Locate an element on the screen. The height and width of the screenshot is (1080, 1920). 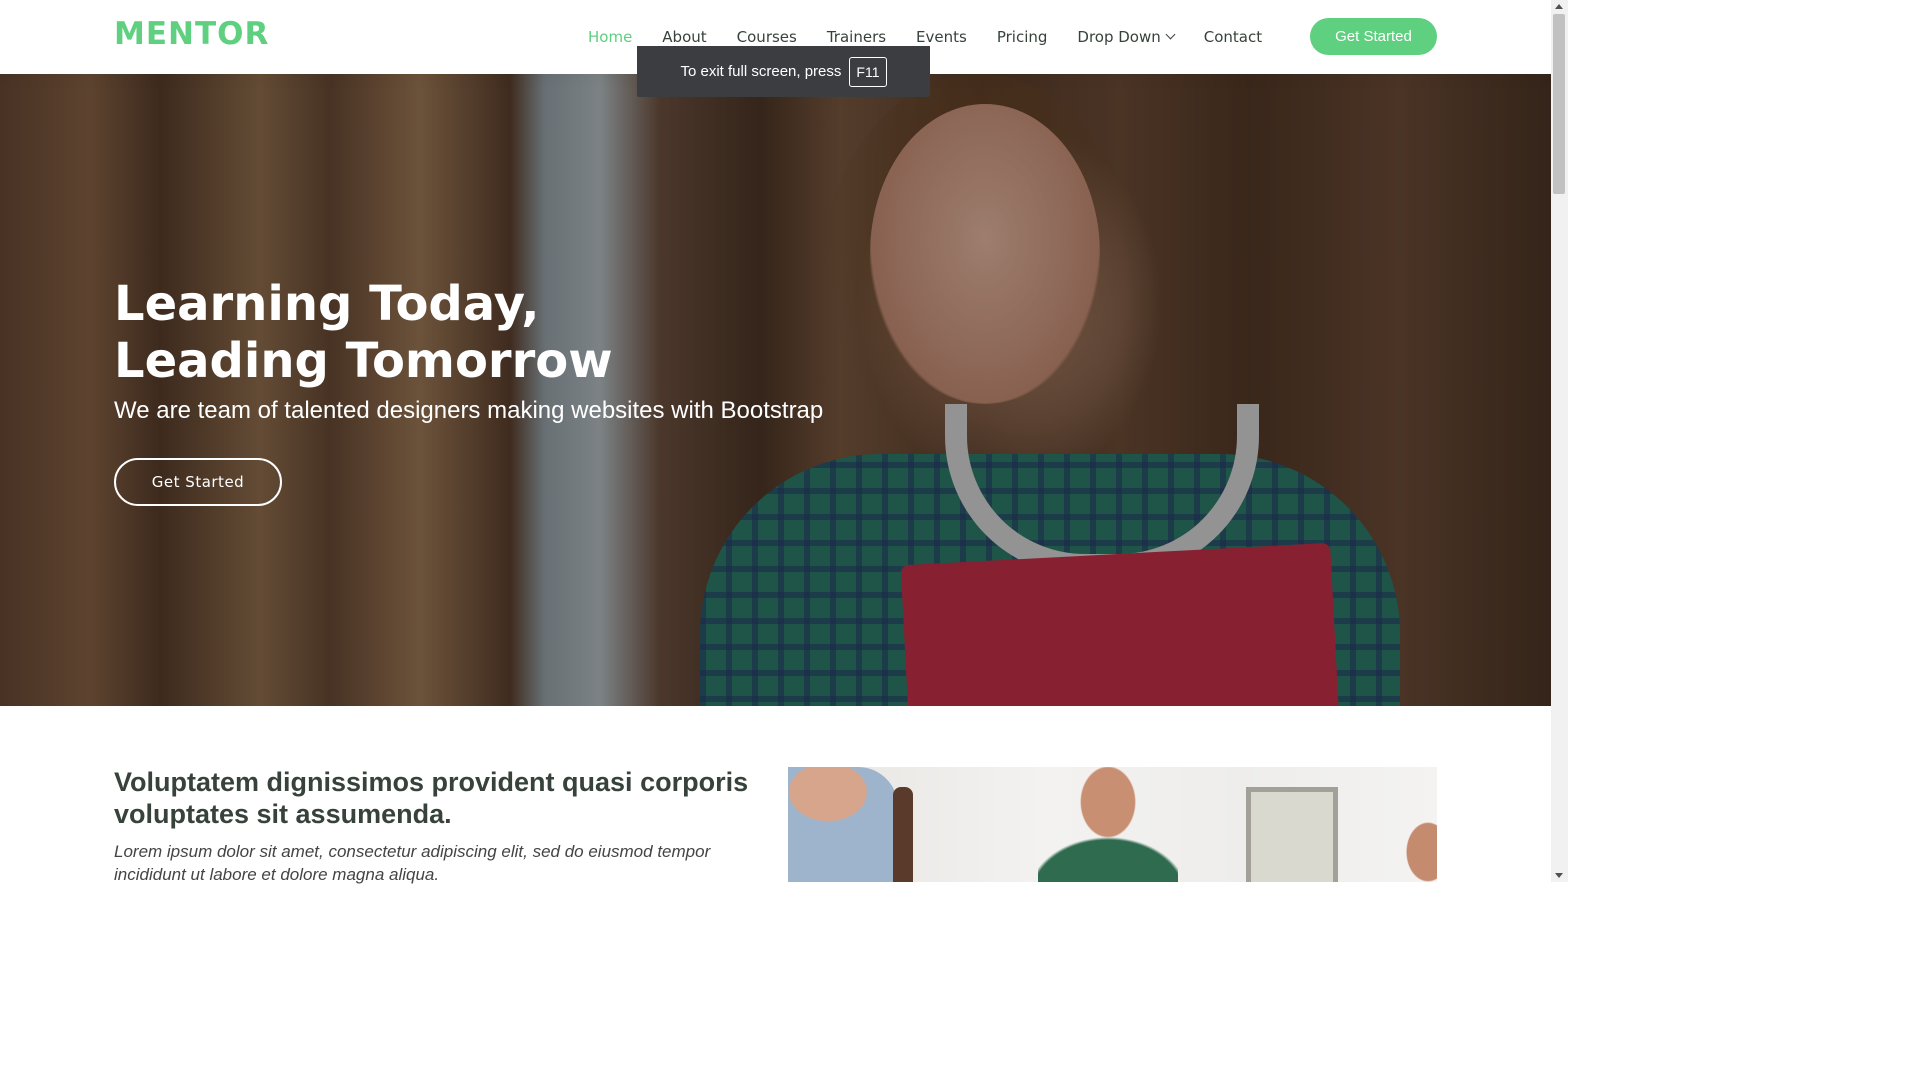
scroll-thumb is located at coordinates (1559, 104).